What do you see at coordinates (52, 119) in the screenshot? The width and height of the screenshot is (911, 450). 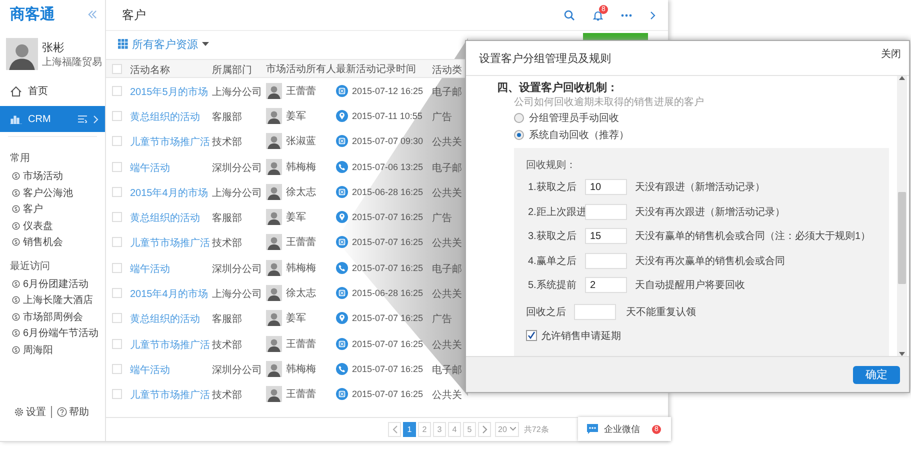 I see `nav-item: CRM` at bounding box center [52, 119].